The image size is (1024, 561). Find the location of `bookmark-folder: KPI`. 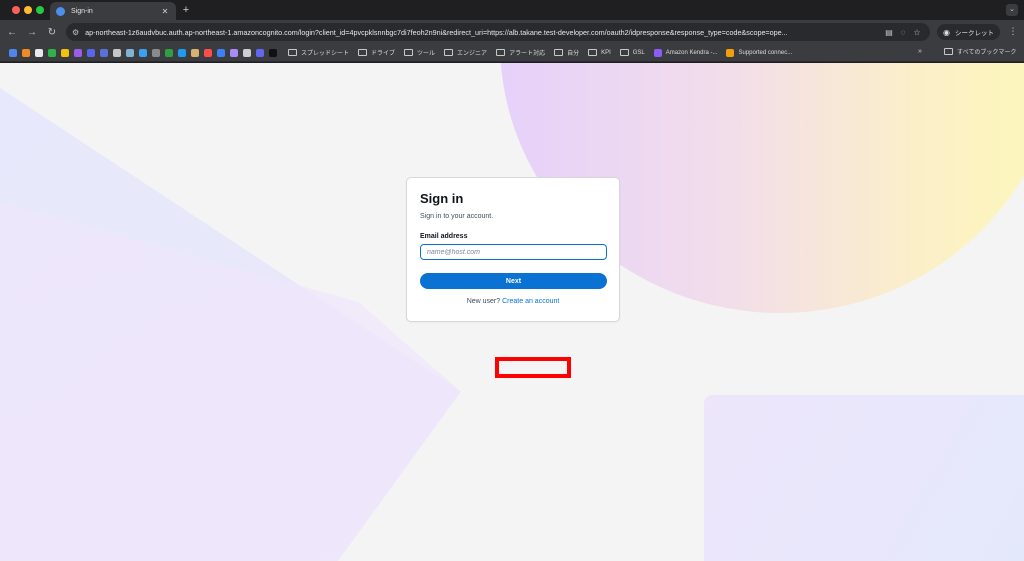

bookmark-folder: KPI is located at coordinates (599, 52).